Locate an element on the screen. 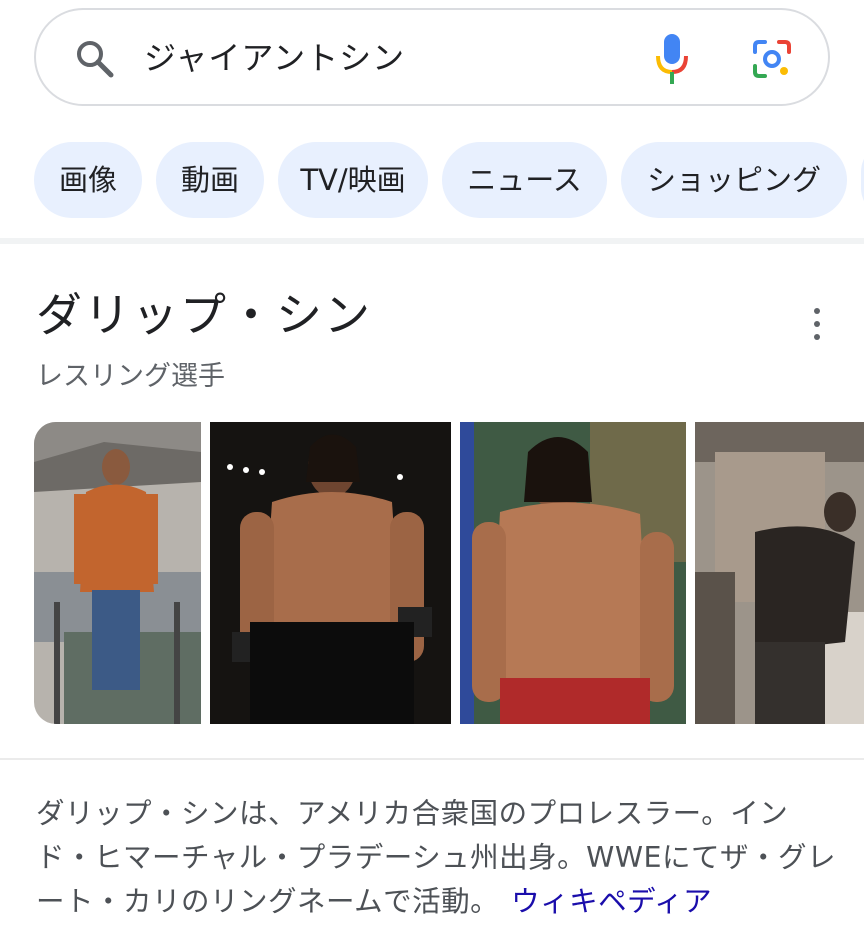 Image resolution: width=864 pixels, height=945 pixels. wrestler-orange-shirt-image is located at coordinates (117, 573).